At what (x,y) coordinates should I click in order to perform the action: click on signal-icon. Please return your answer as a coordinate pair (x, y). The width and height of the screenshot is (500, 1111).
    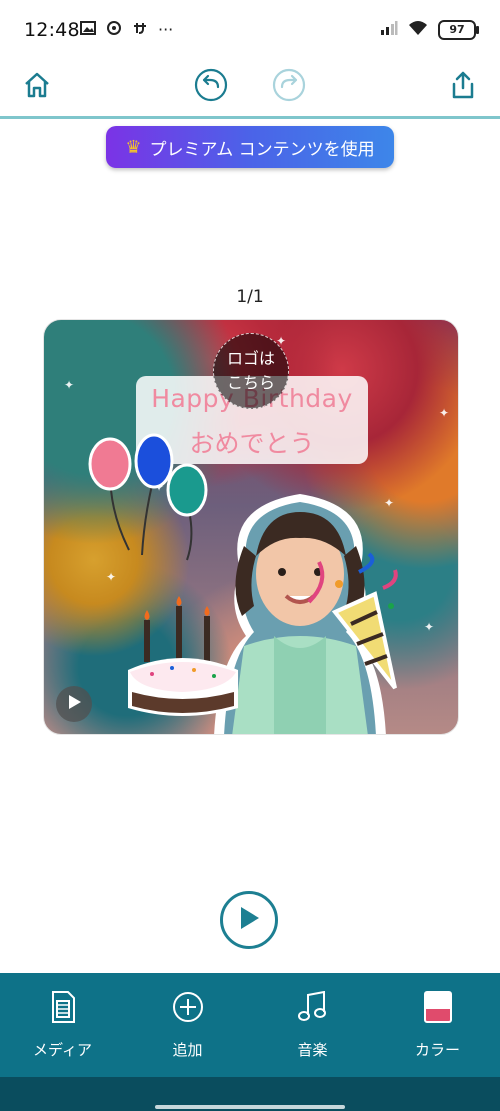
    Looking at the image, I should click on (389, 30).